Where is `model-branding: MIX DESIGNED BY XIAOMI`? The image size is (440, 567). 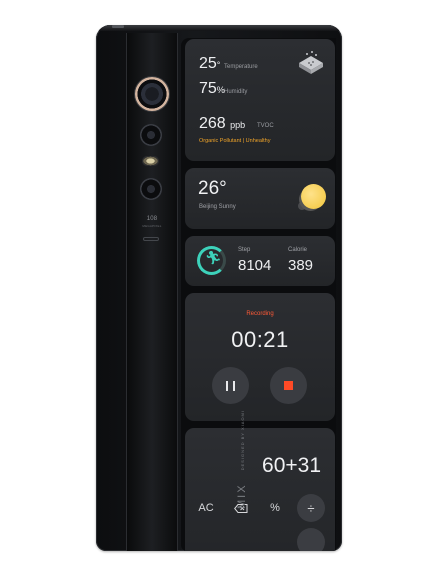 model-branding: MIX DESIGNED BY XIAOMI is located at coordinates (242, 459).